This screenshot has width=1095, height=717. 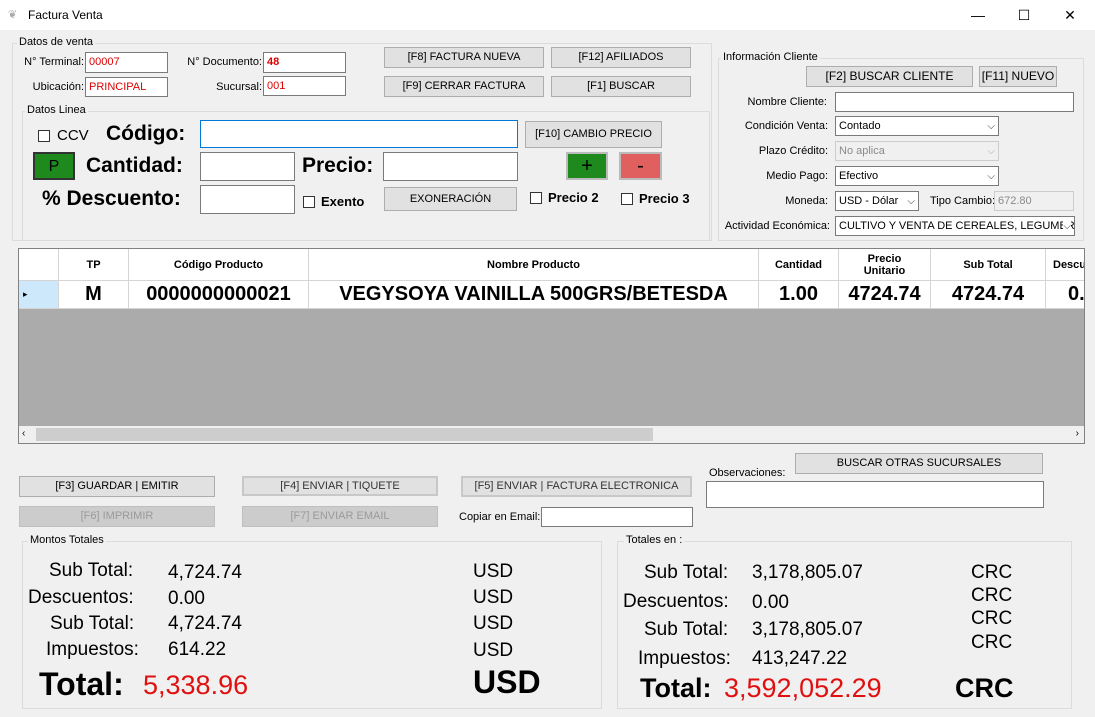 What do you see at coordinates (117, 516) in the screenshot?
I see `imprimir-button: [F6] IMPRIMIR` at bounding box center [117, 516].